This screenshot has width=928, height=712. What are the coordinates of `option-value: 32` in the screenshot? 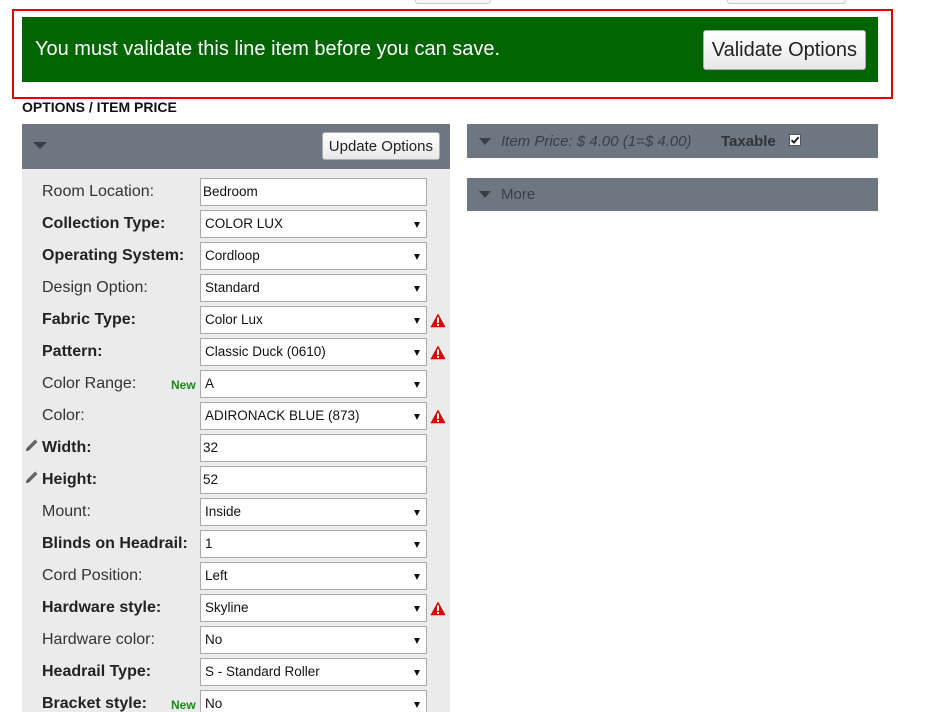 It's located at (211, 447).